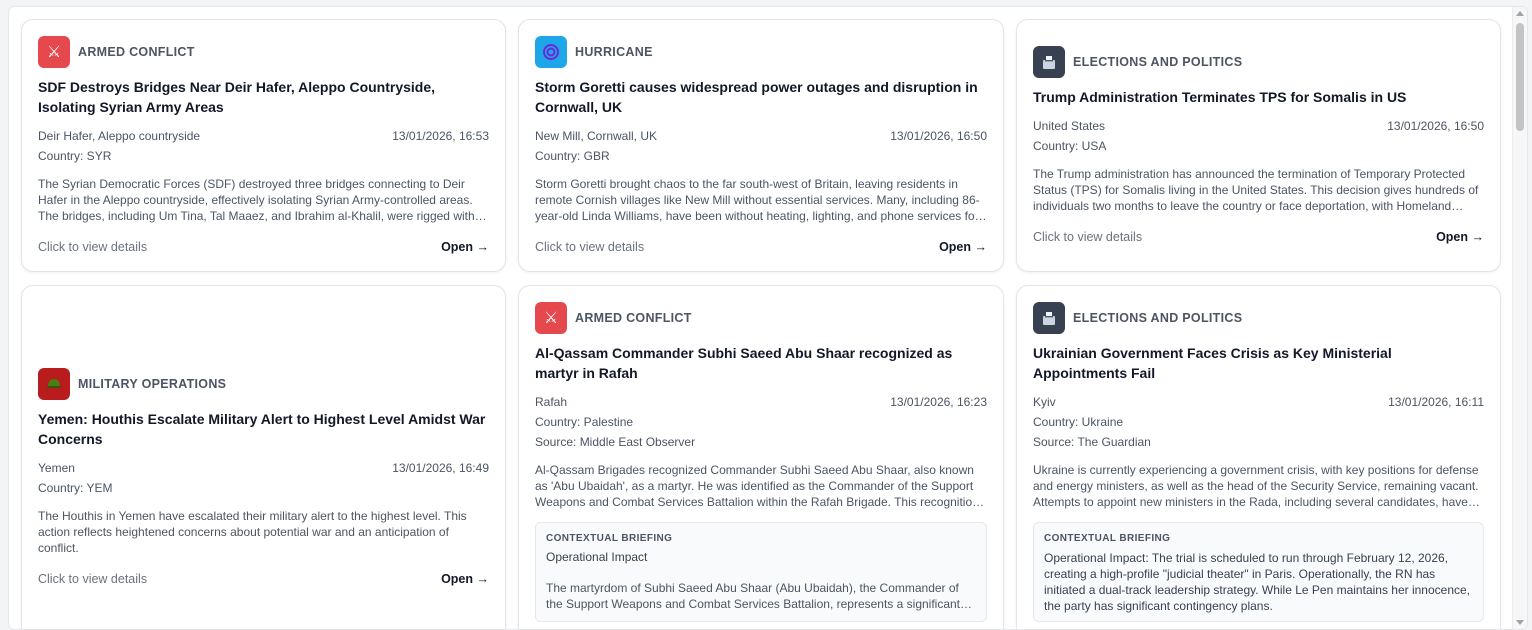  What do you see at coordinates (1069, 126) in the screenshot?
I see `event-location: United States` at bounding box center [1069, 126].